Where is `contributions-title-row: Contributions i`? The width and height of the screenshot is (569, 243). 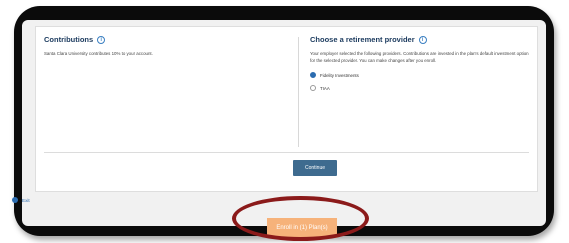
contributions-title-row: Contributions i is located at coordinates (161, 39).